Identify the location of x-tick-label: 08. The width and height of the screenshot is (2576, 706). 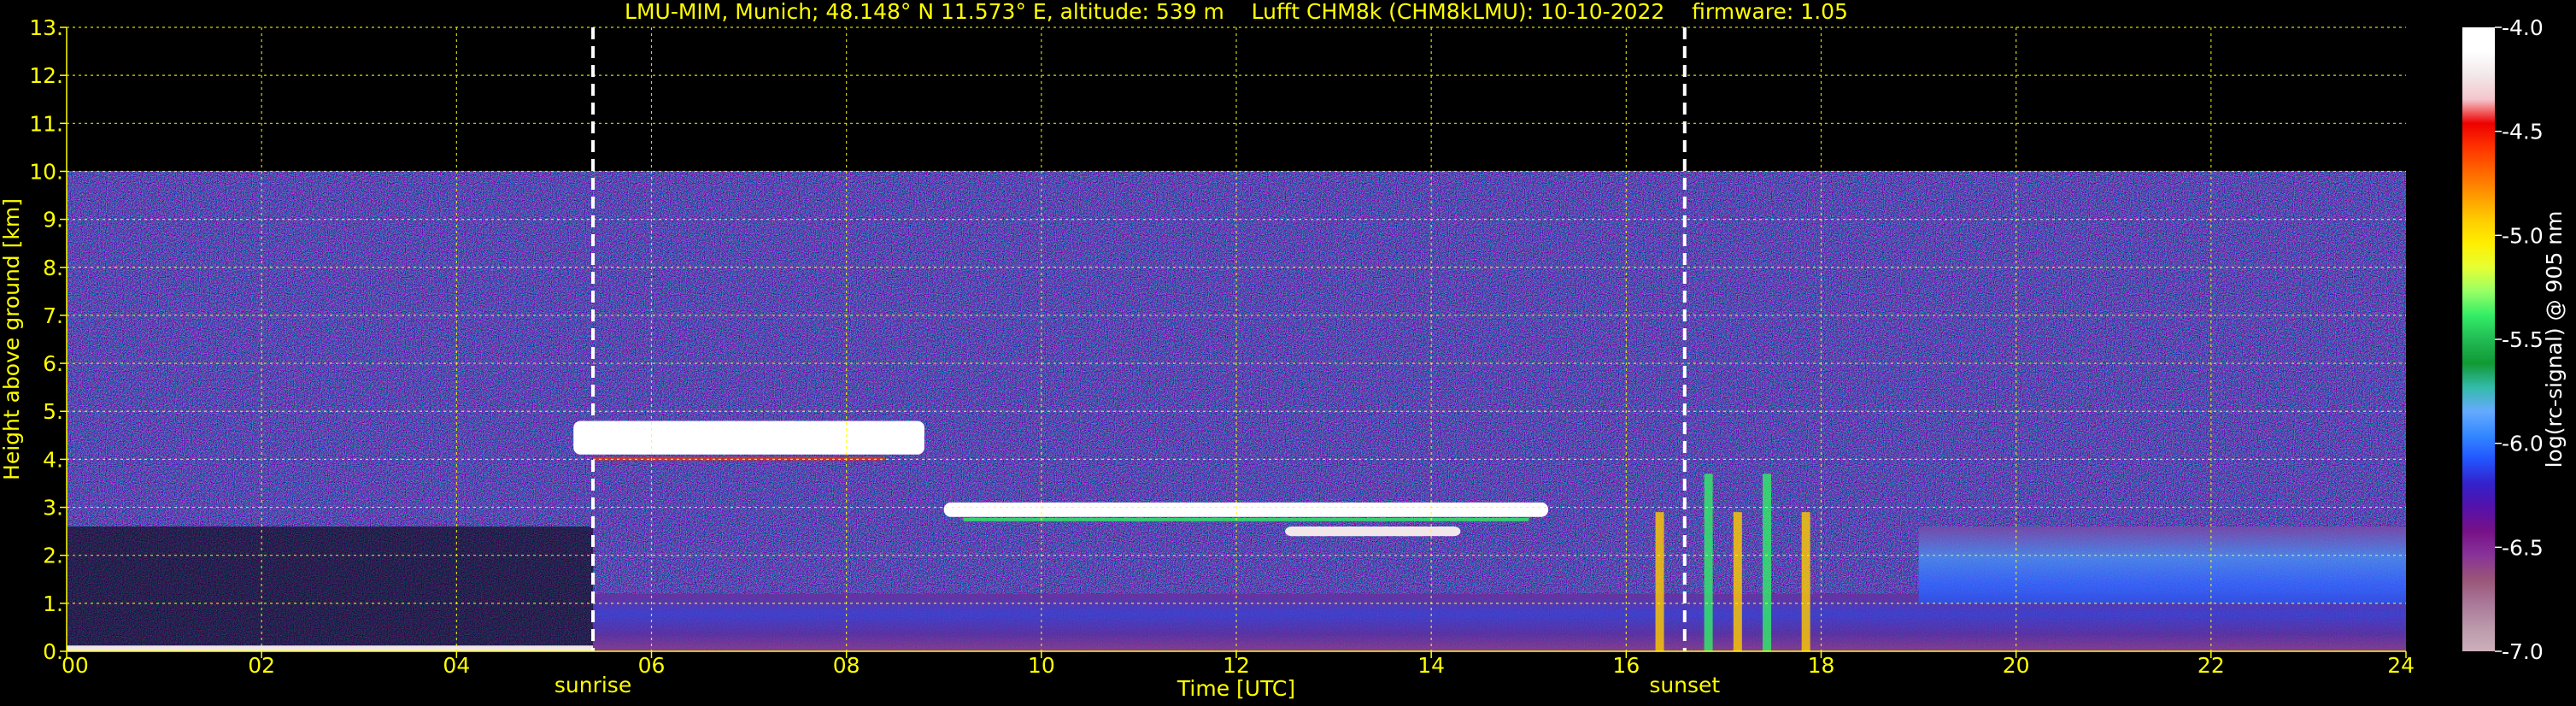
(846, 665).